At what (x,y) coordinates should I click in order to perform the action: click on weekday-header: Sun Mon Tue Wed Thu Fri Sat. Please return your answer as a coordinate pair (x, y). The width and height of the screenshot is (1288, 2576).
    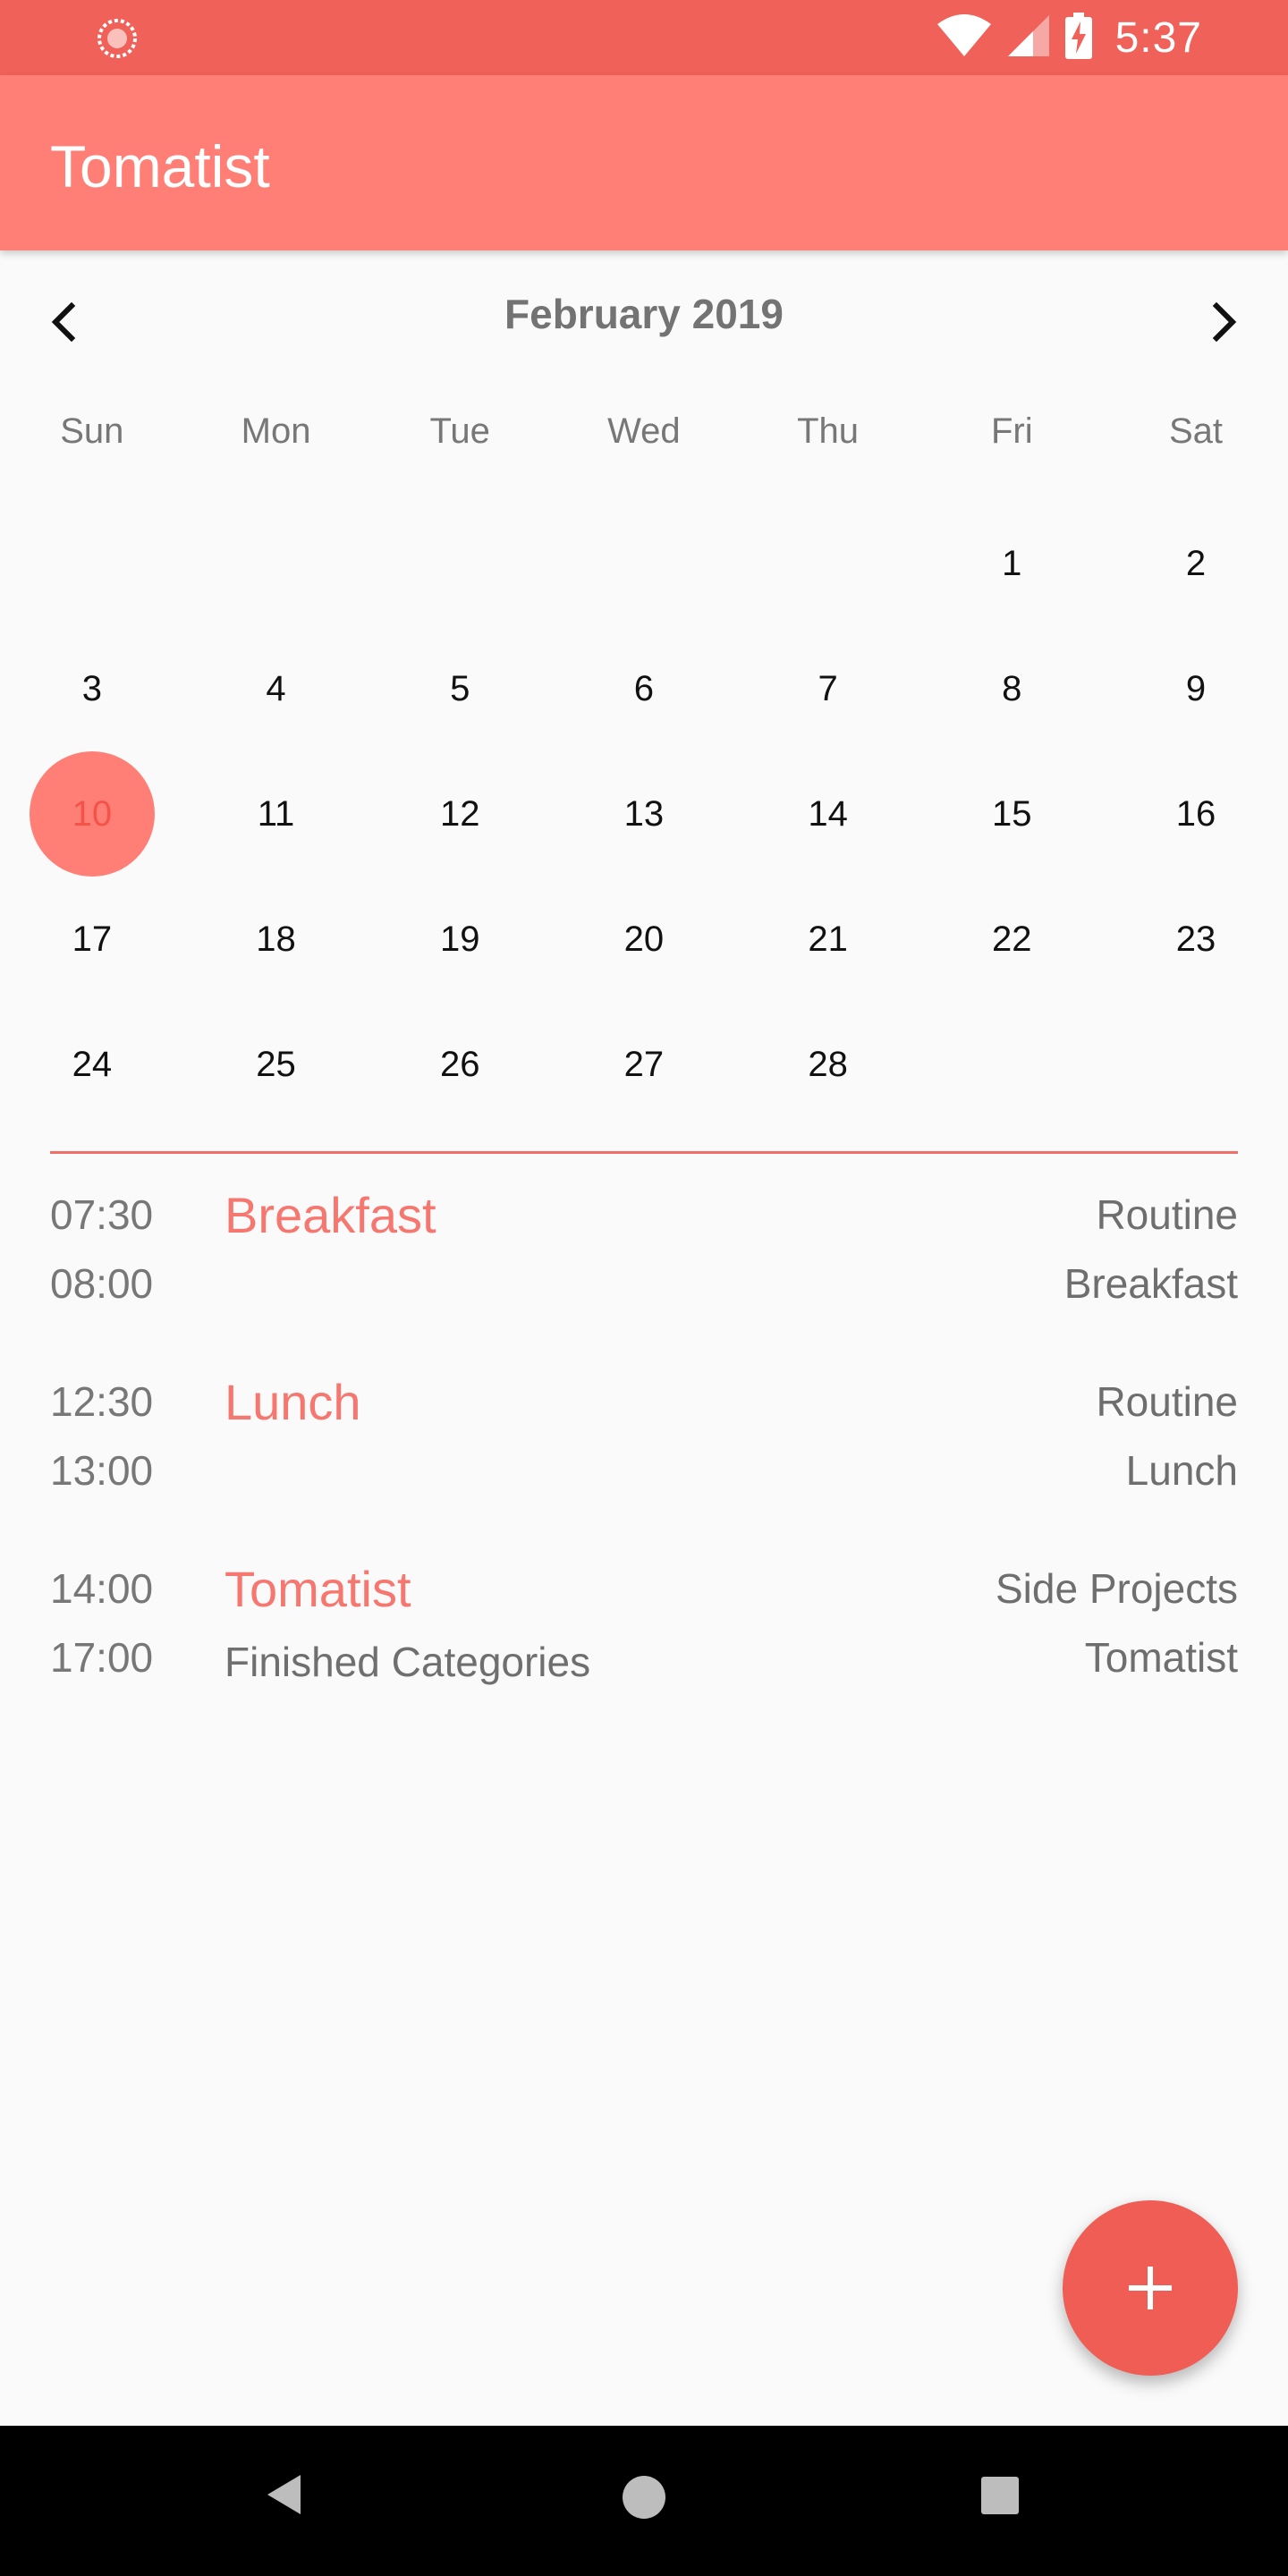
    Looking at the image, I should click on (644, 438).